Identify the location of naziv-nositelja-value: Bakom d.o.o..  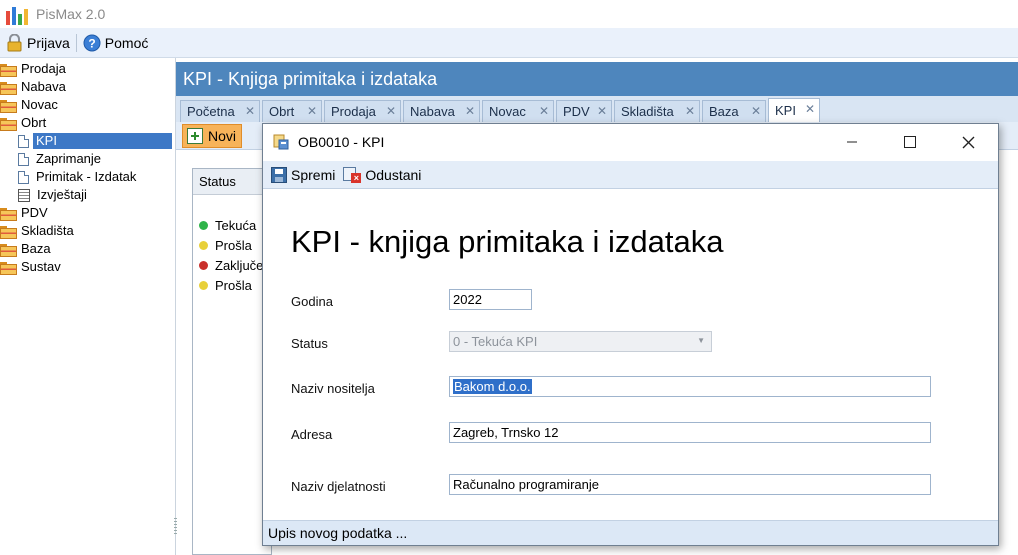
(492, 386).